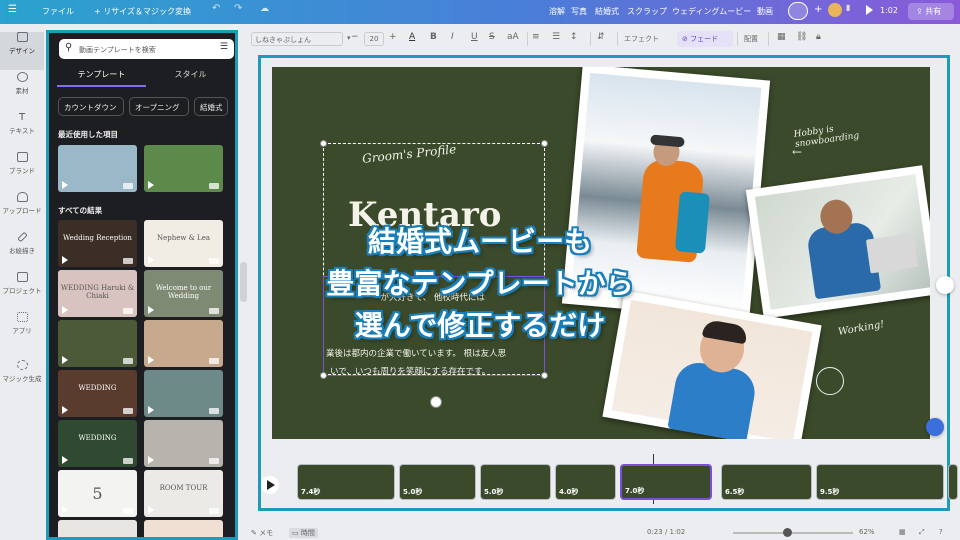 Image resolution: width=960 pixels, height=540 pixels. Describe the element at coordinates (536, 37) in the screenshot. I see `align-icon: ≡` at that location.